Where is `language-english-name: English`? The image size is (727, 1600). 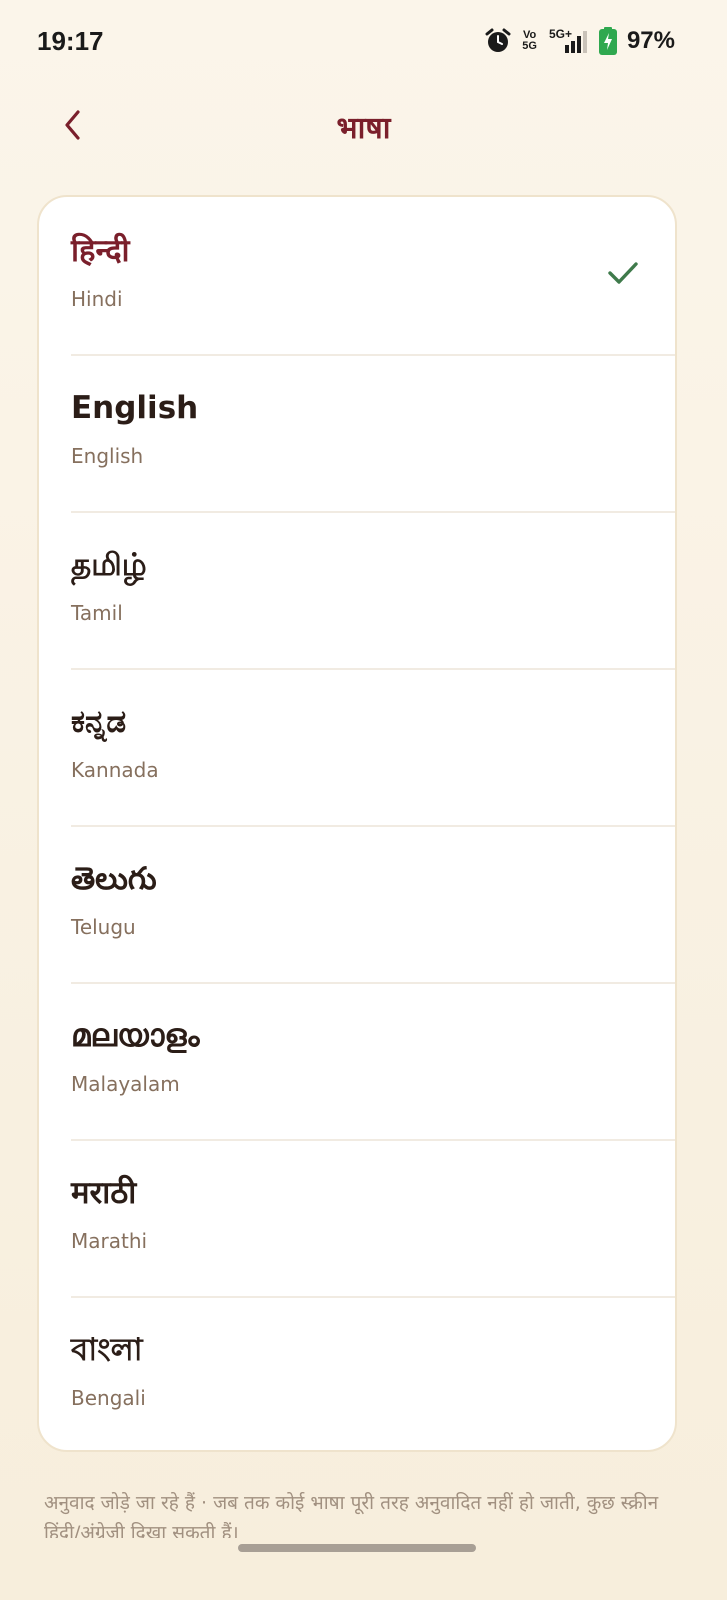
language-english-name: English is located at coordinates (107, 456).